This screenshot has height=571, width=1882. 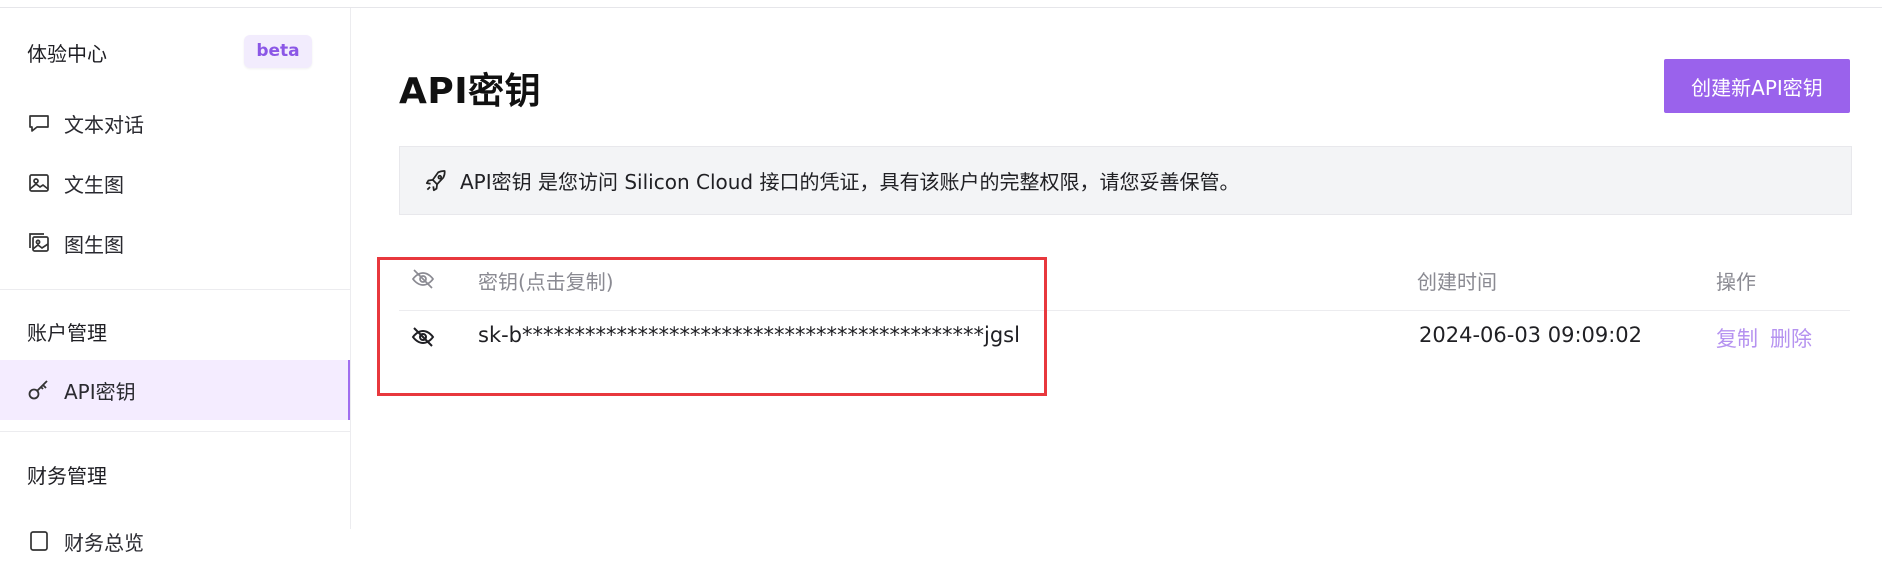 I want to click on image-stack-icon, so click(x=39, y=243).